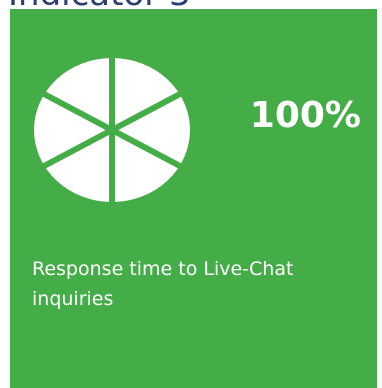 This screenshot has width=382, height=388. I want to click on indicator-caption: Response time to Live-Chat inquiries, so click(163, 284).